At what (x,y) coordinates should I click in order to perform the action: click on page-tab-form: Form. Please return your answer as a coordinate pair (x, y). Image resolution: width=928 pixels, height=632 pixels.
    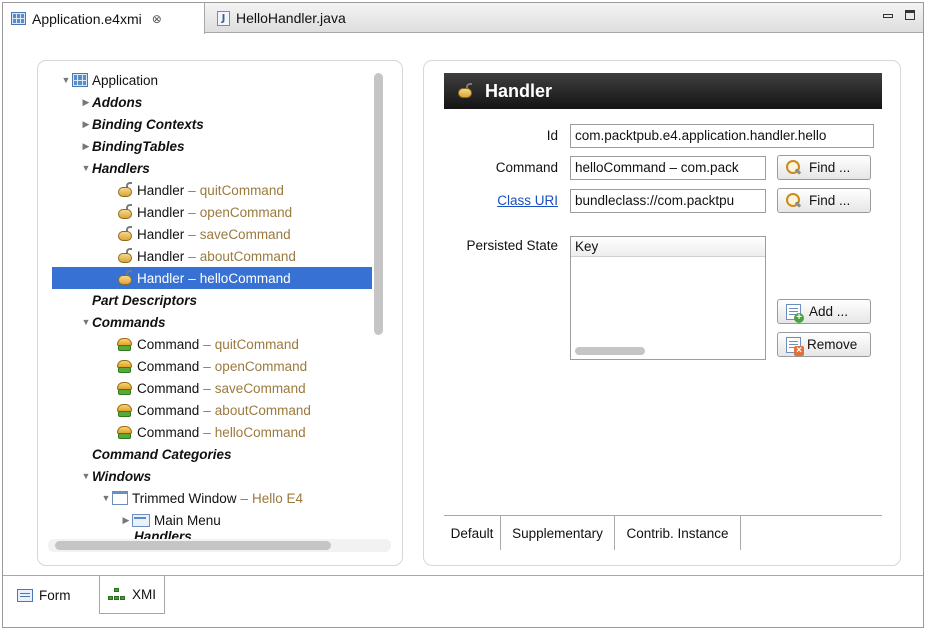
    Looking at the image, I should click on (54, 595).